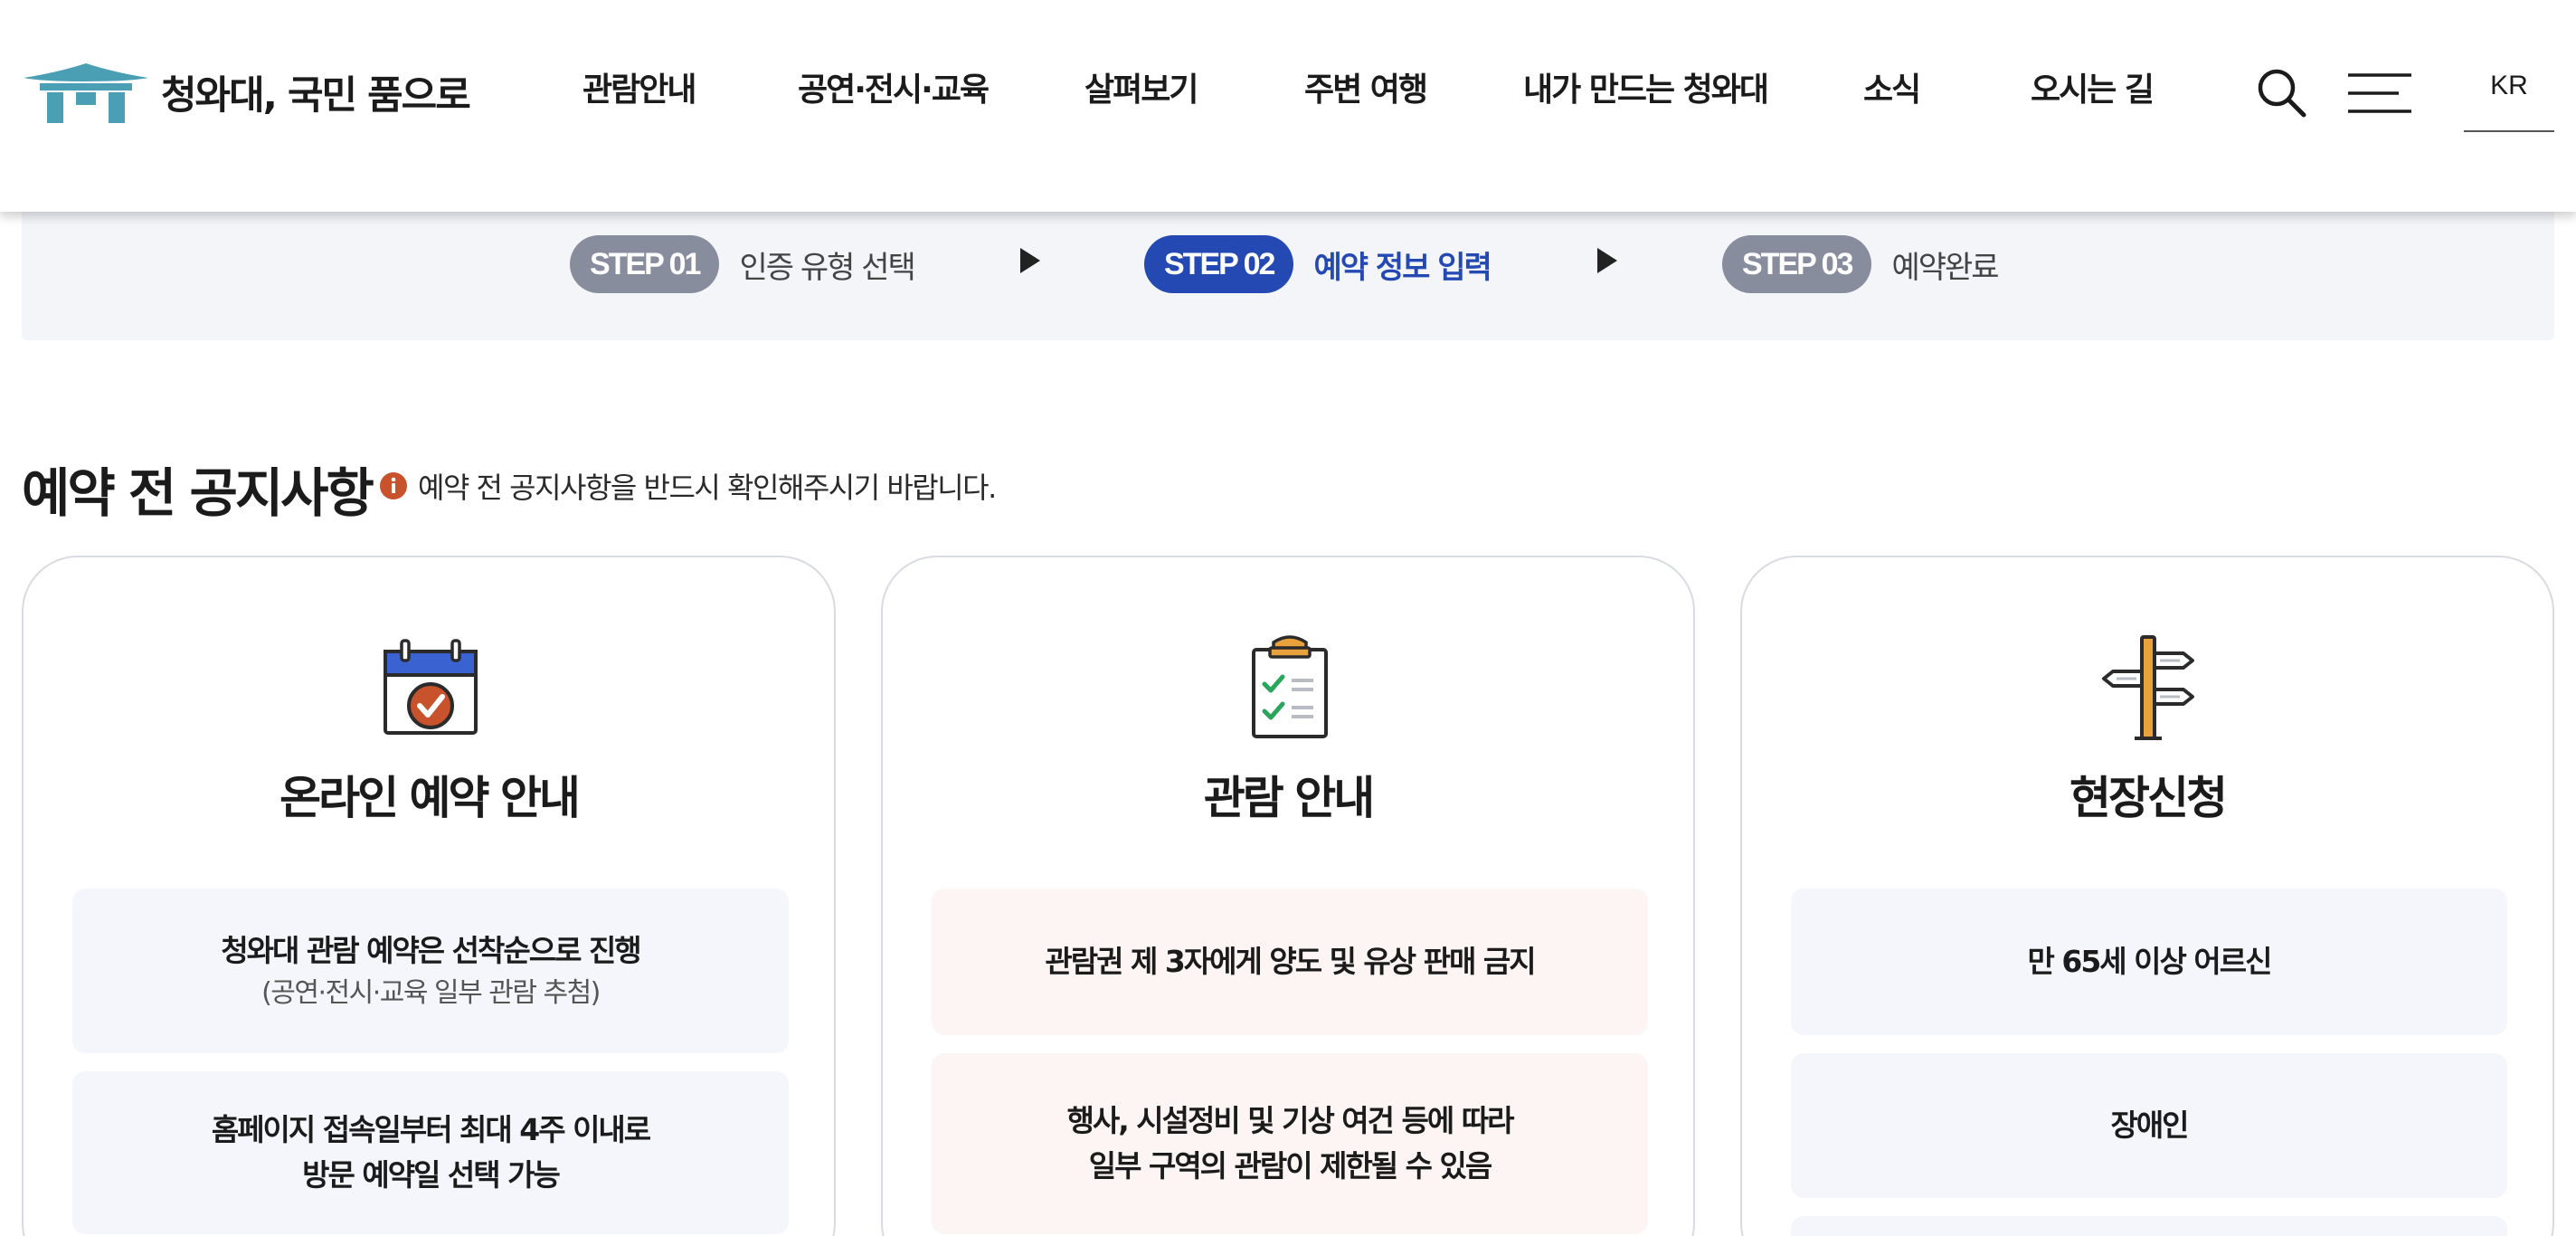 Image resolution: width=2576 pixels, height=1236 pixels. I want to click on step-2: STEP 02 예약 정보 입력, so click(1318, 264).